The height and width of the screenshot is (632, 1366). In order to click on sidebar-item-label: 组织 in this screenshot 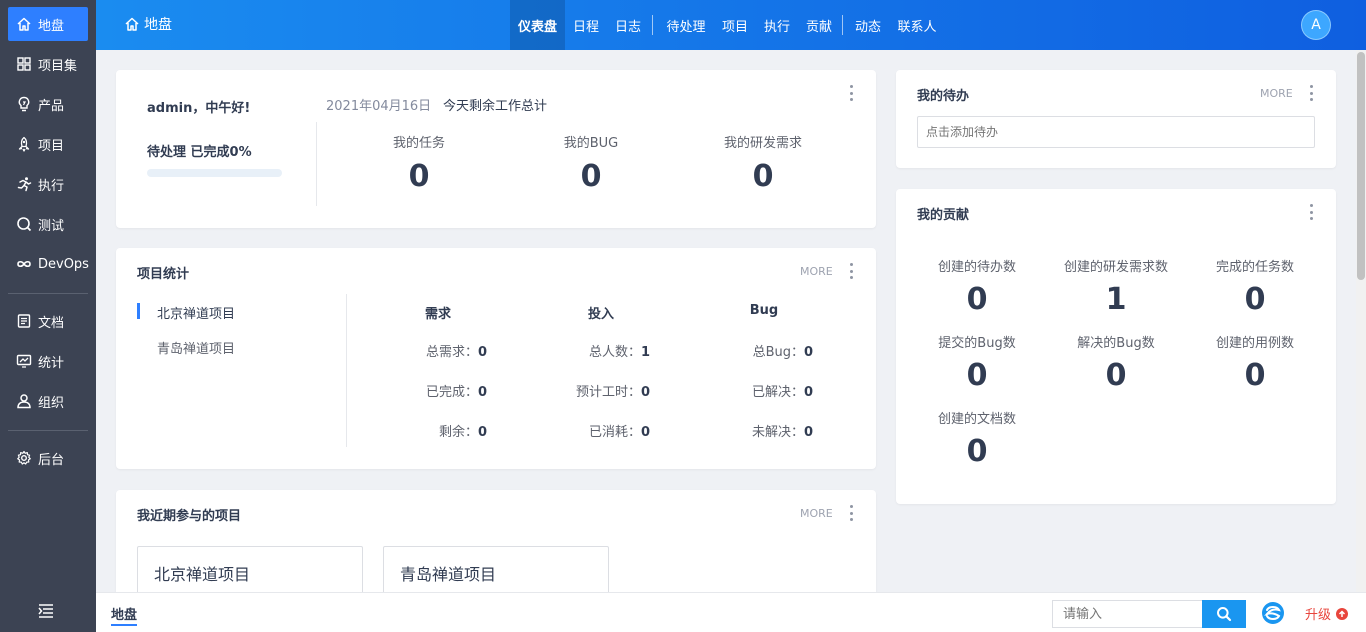, I will do `click(51, 403)`.